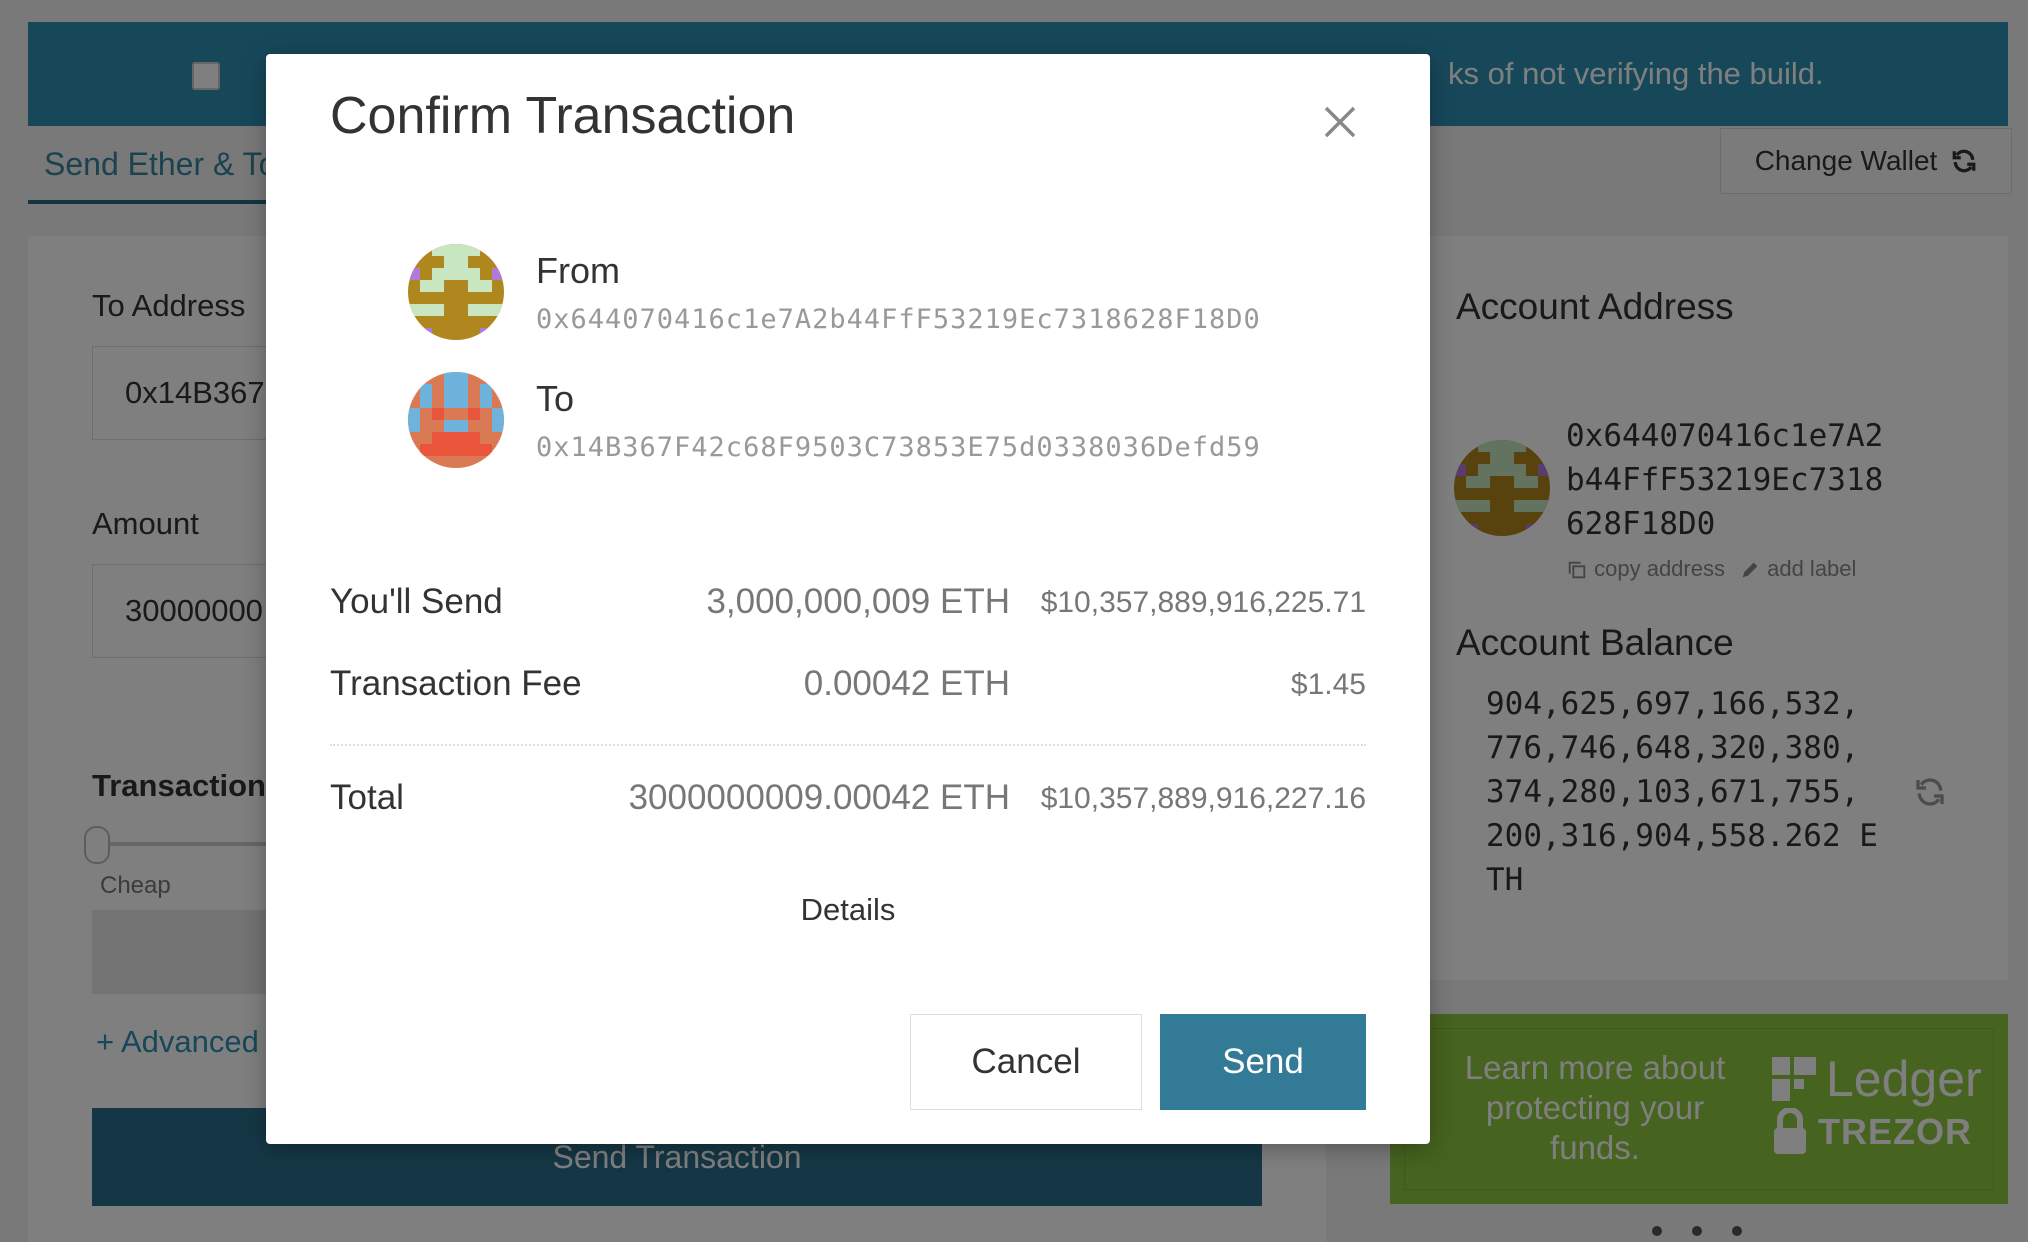  I want to click on transaction-fee-row-label: Transaction Fee, so click(456, 683).